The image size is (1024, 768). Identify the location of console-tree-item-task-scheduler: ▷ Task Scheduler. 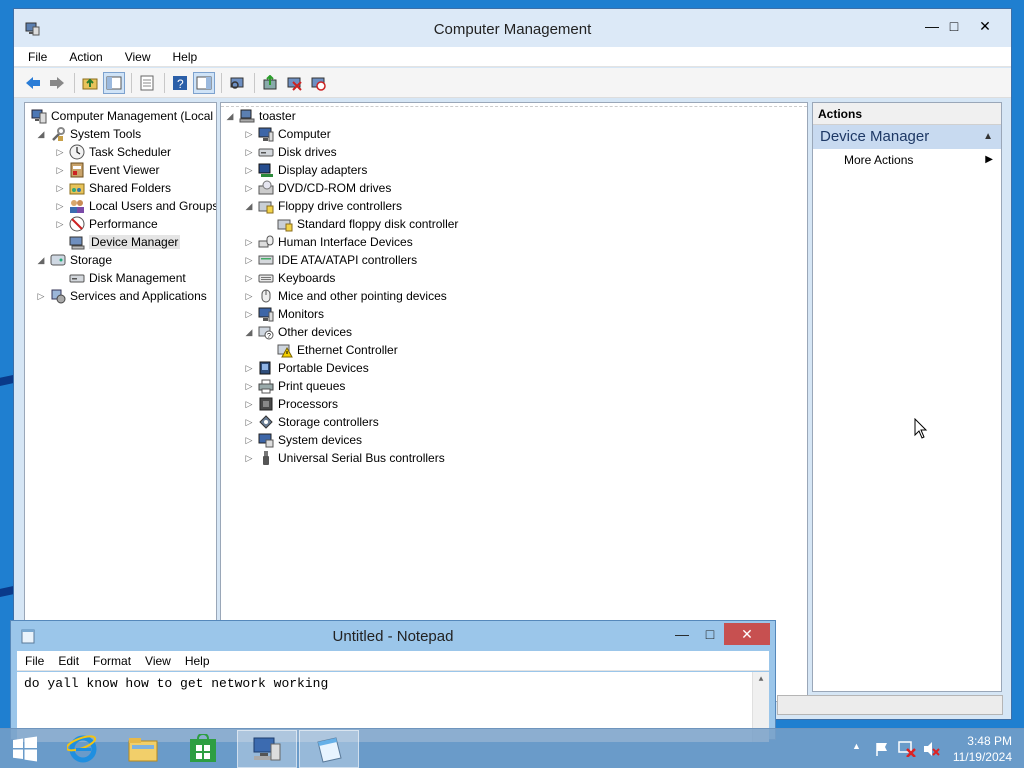
(113, 152).